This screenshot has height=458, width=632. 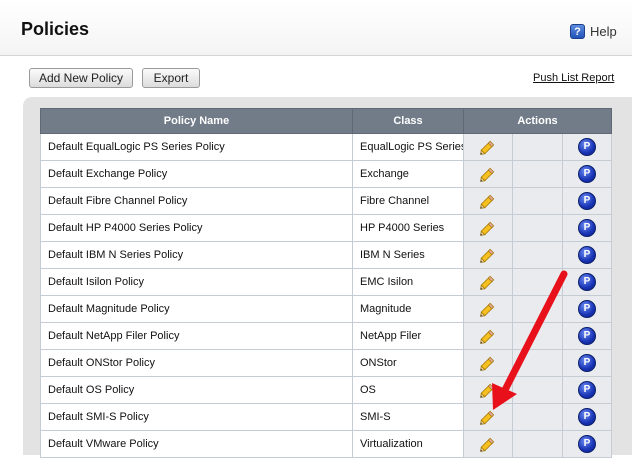 I want to click on class-cell: NetApp Filer, so click(x=408, y=336).